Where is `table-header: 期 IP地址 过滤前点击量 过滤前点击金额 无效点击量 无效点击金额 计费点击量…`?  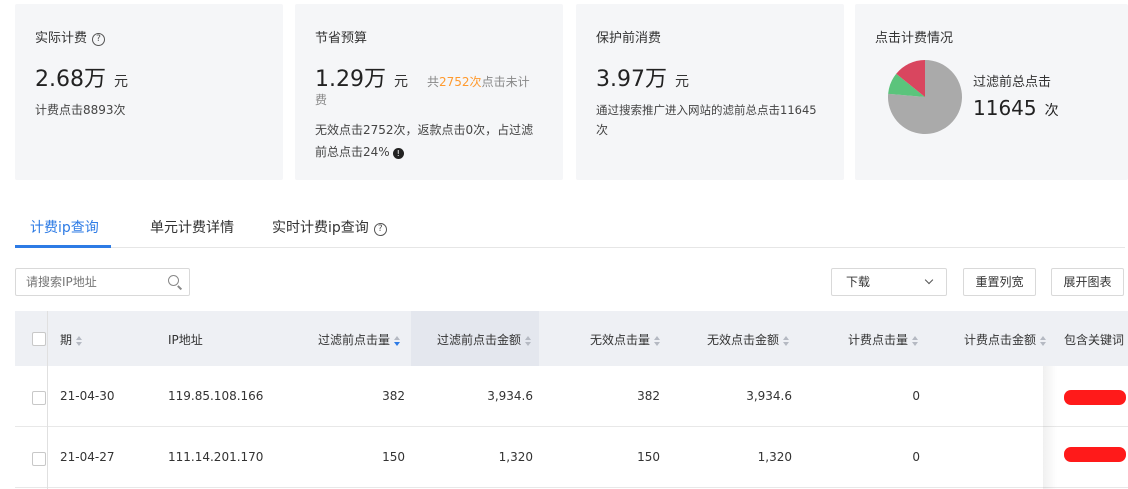
table-header: 期 IP地址 过滤前点击量 过滤前点击金额 无效点击量 无效点击金额 计费点击量… is located at coordinates (571, 338).